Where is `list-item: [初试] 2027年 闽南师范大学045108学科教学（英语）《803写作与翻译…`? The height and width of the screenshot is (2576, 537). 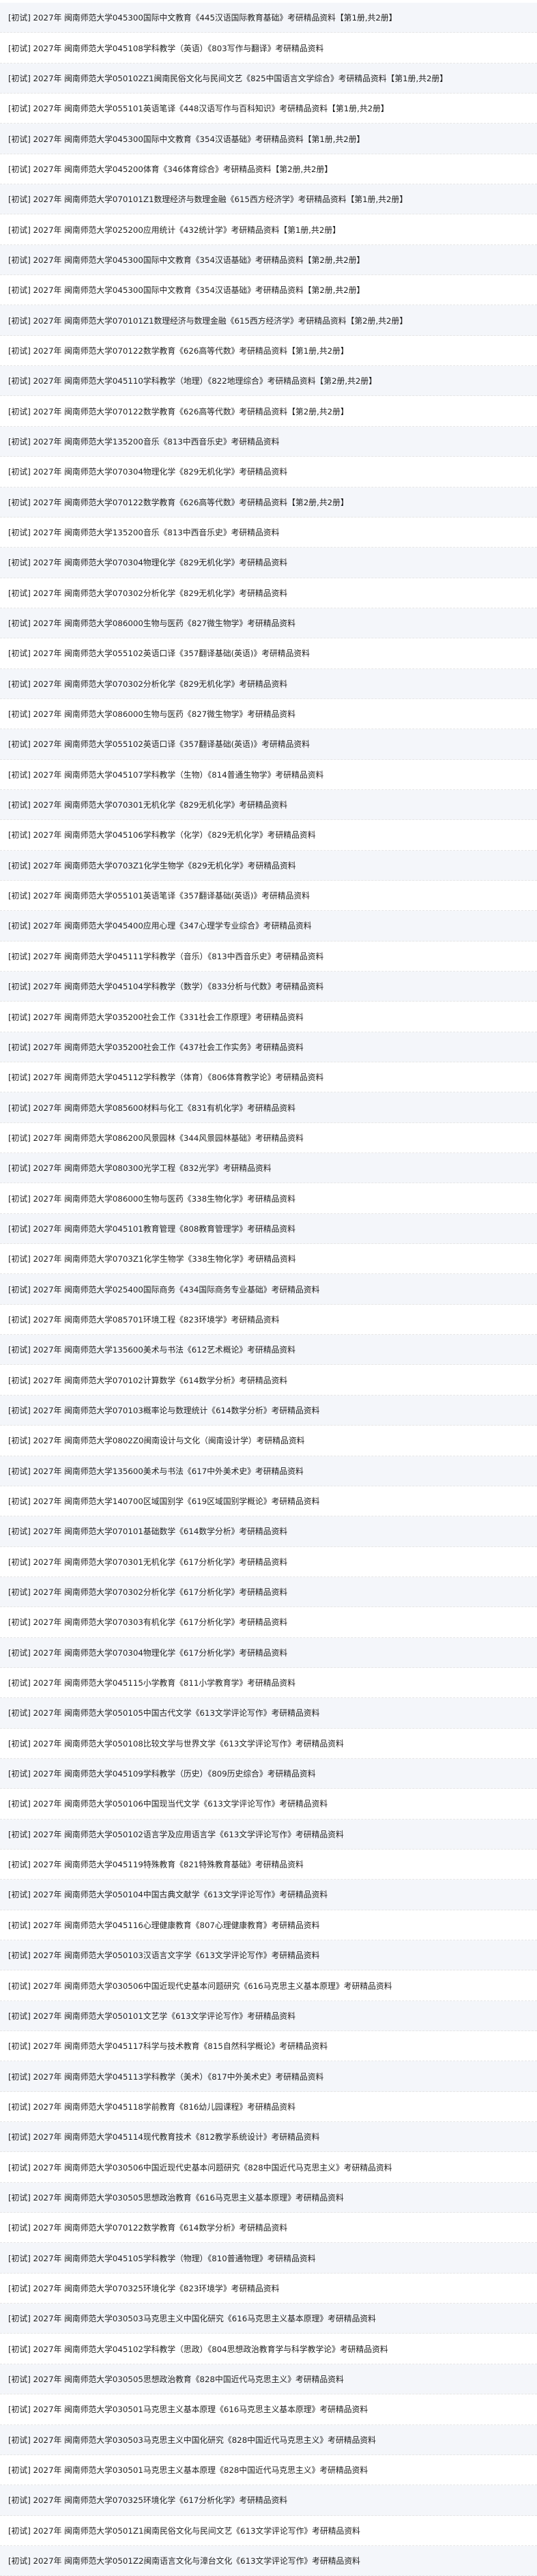 list-item: [初试] 2027年 闽南师范大学045108学科教学（英语）《803写作与翻译… is located at coordinates (268, 48).